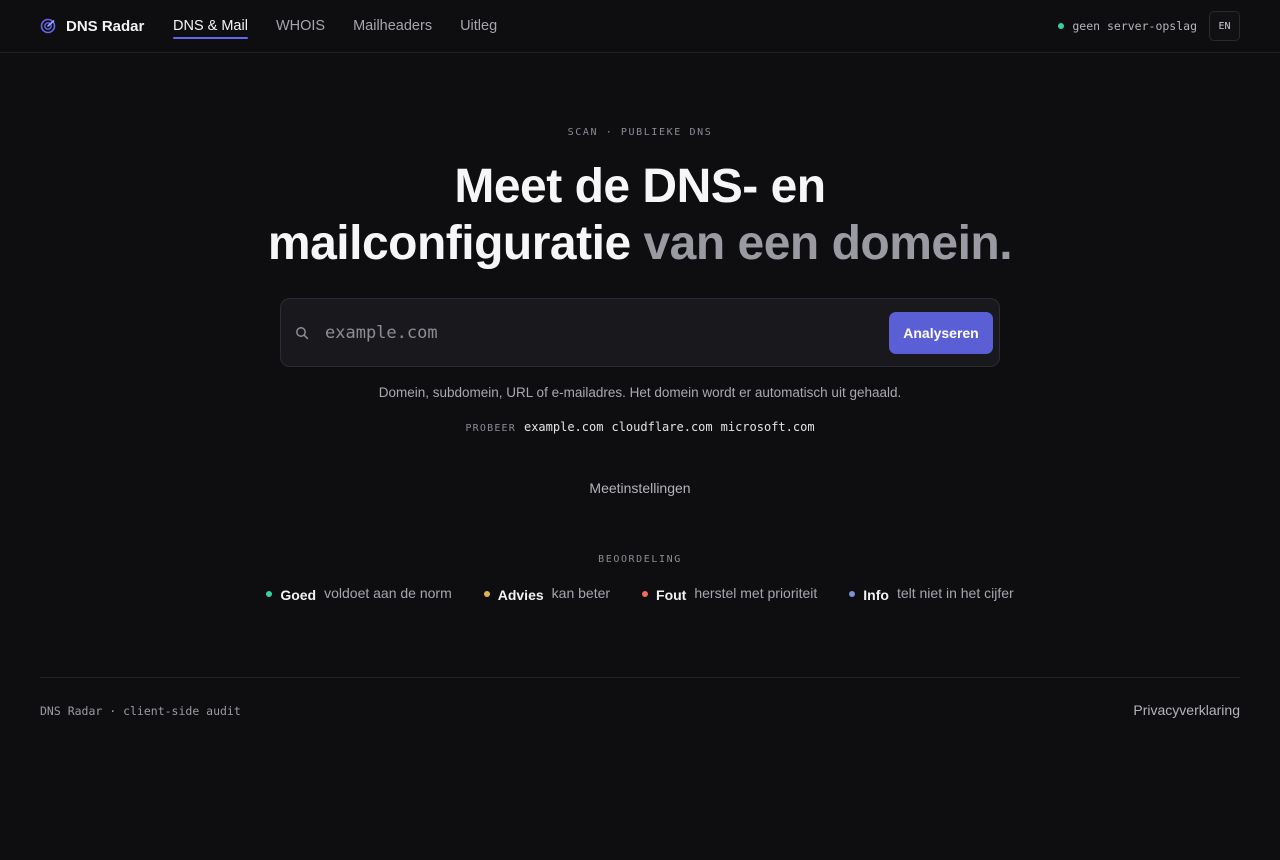 The image size is (1280, 860). What do you see at coordinates (876, 595) in the screenshot?
I see `legend-name: Info` at bounding box center [876, 595].